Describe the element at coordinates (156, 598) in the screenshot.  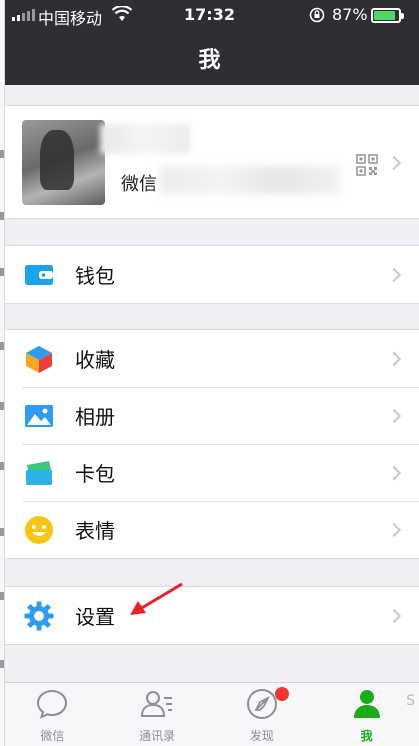
I see `annotation-arrow-icon` at that location.